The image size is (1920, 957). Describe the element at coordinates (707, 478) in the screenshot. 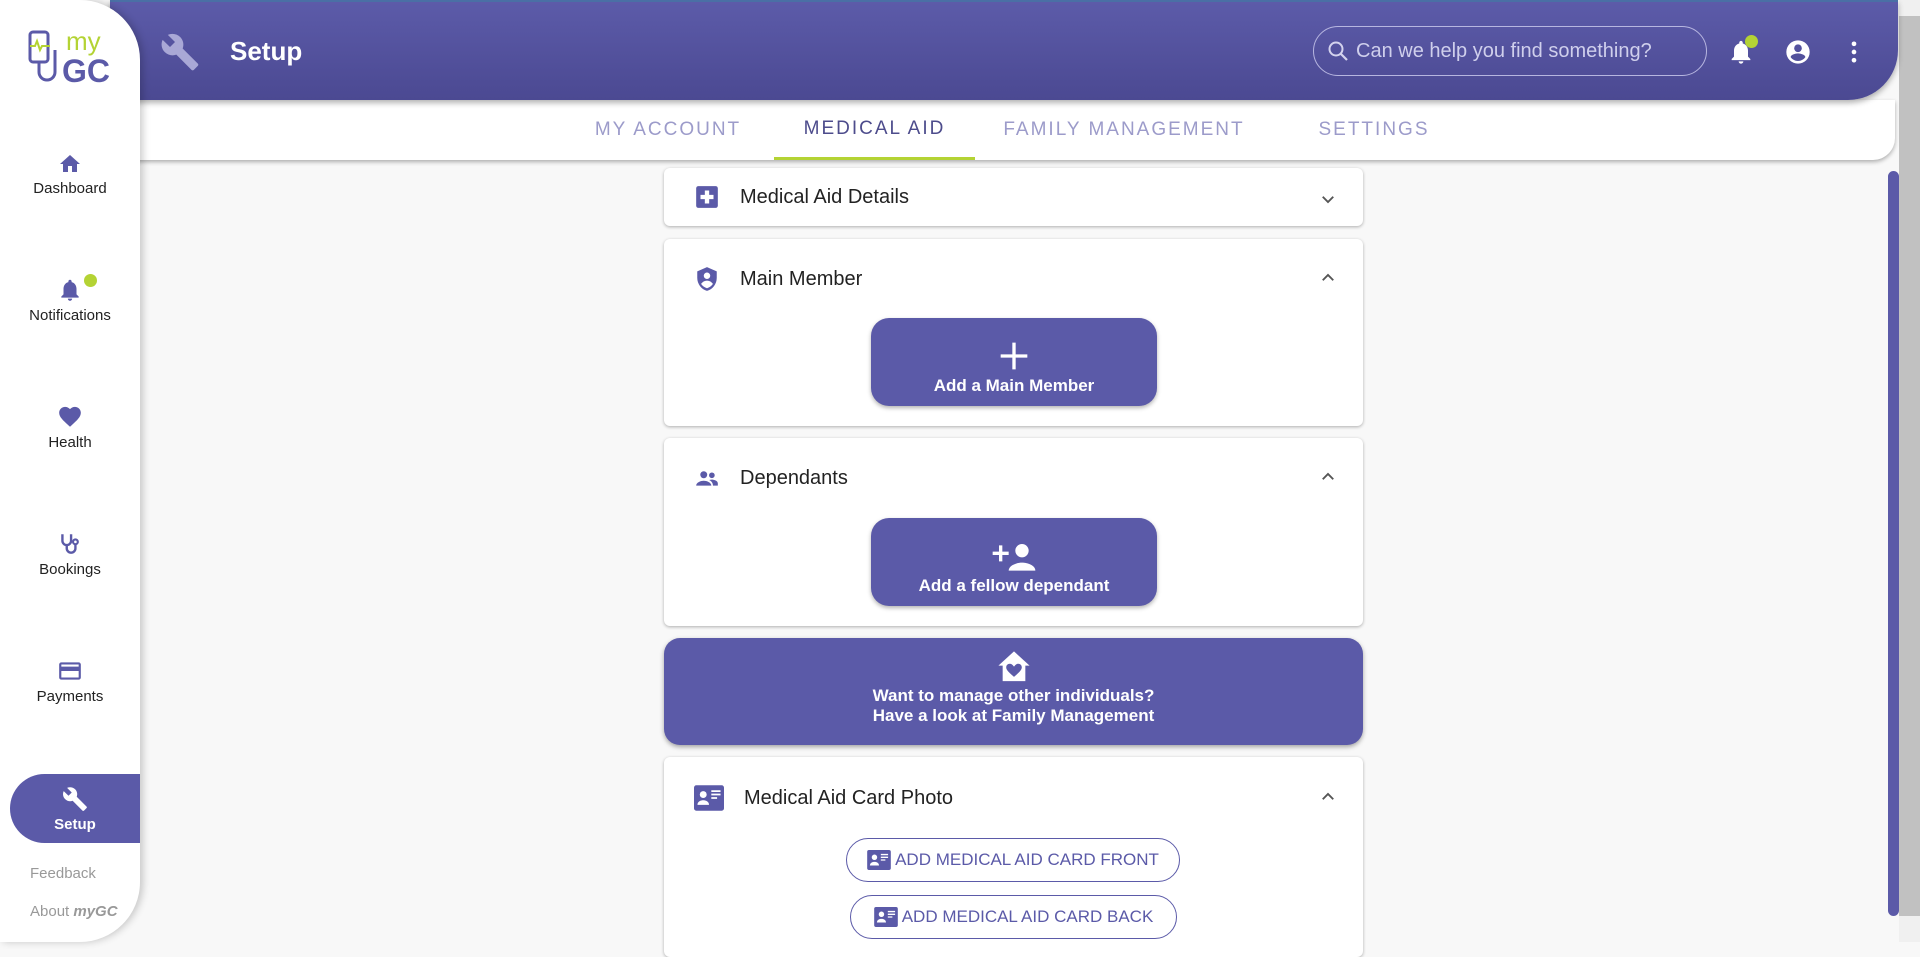

I see `people-icon` at that location.